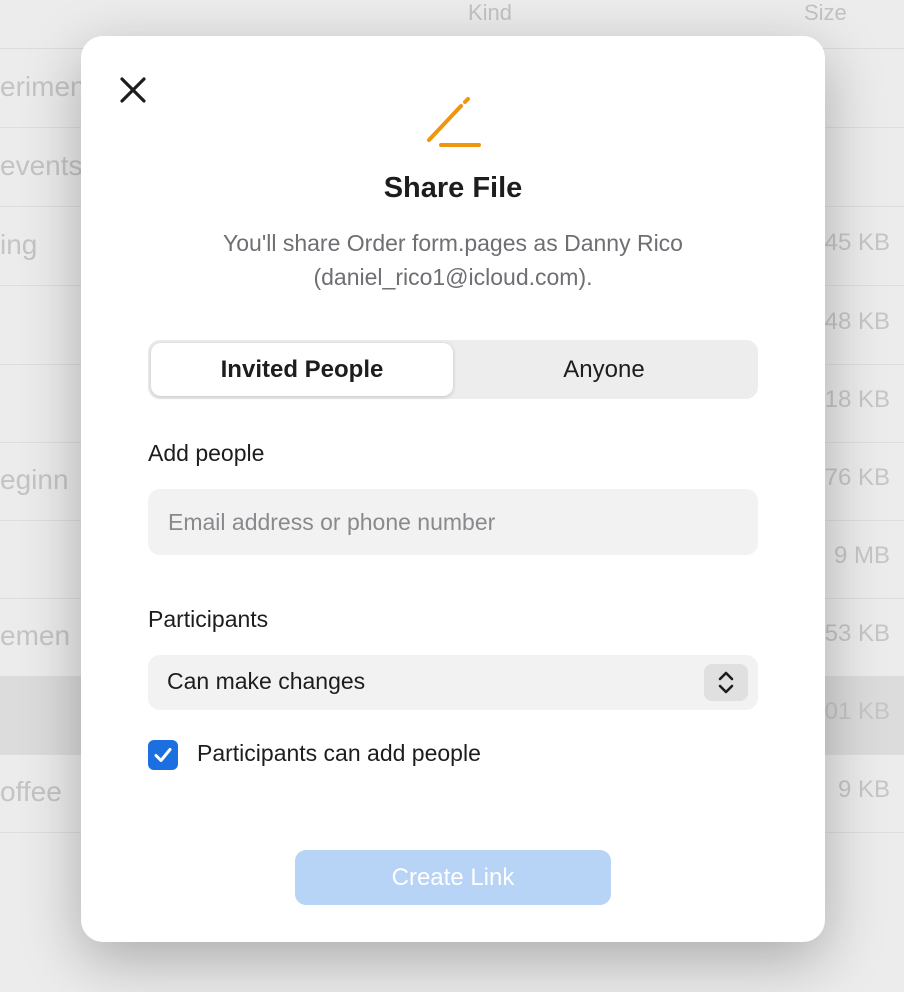  I want to click on participants-can-add-checkbox, so click(163, 755).